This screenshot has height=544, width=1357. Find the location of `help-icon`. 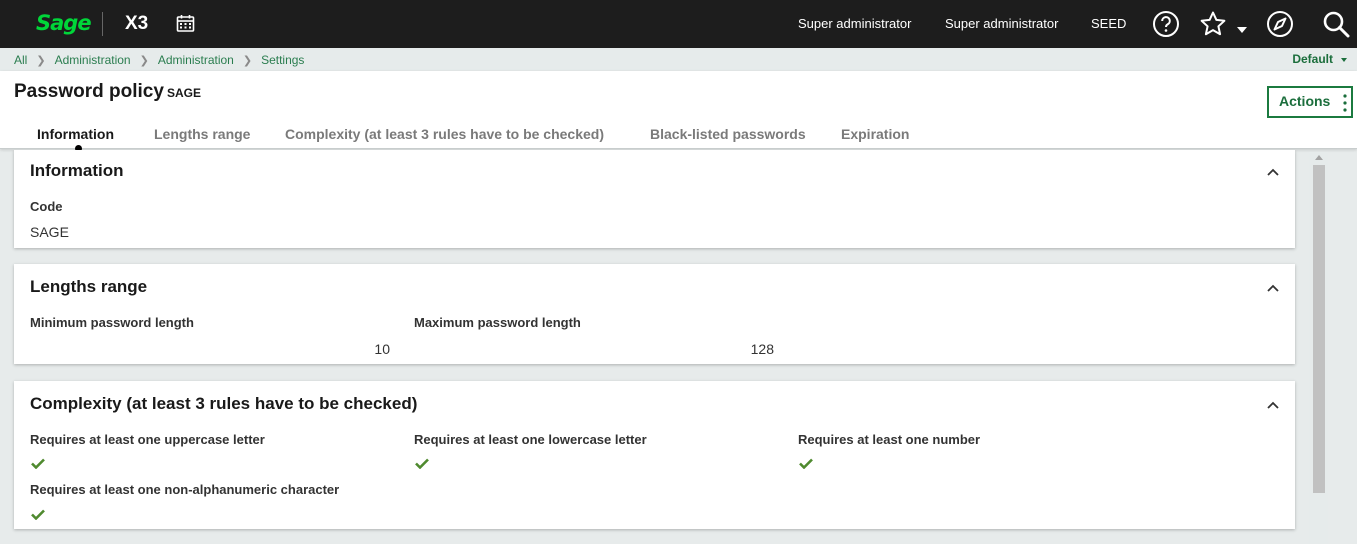

help-icon is located at coordinates (1166, 24).